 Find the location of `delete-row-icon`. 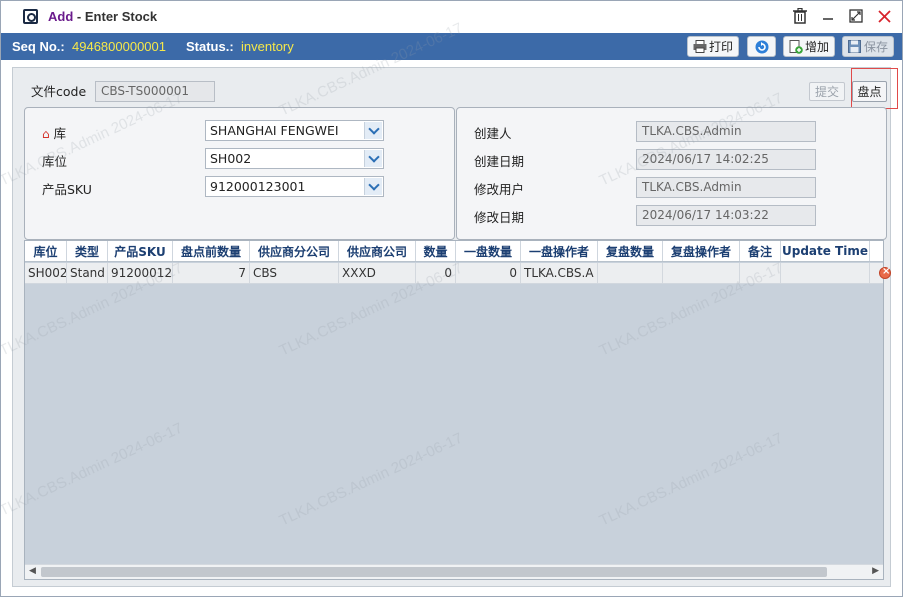

delete-row-icon is located at coordinates (885, 272).